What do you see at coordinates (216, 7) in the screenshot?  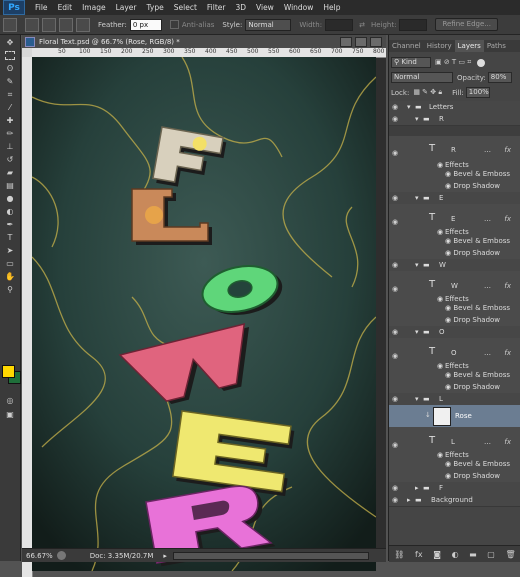 I see `menu-filter: Filter` at bounding box center [216, 7].